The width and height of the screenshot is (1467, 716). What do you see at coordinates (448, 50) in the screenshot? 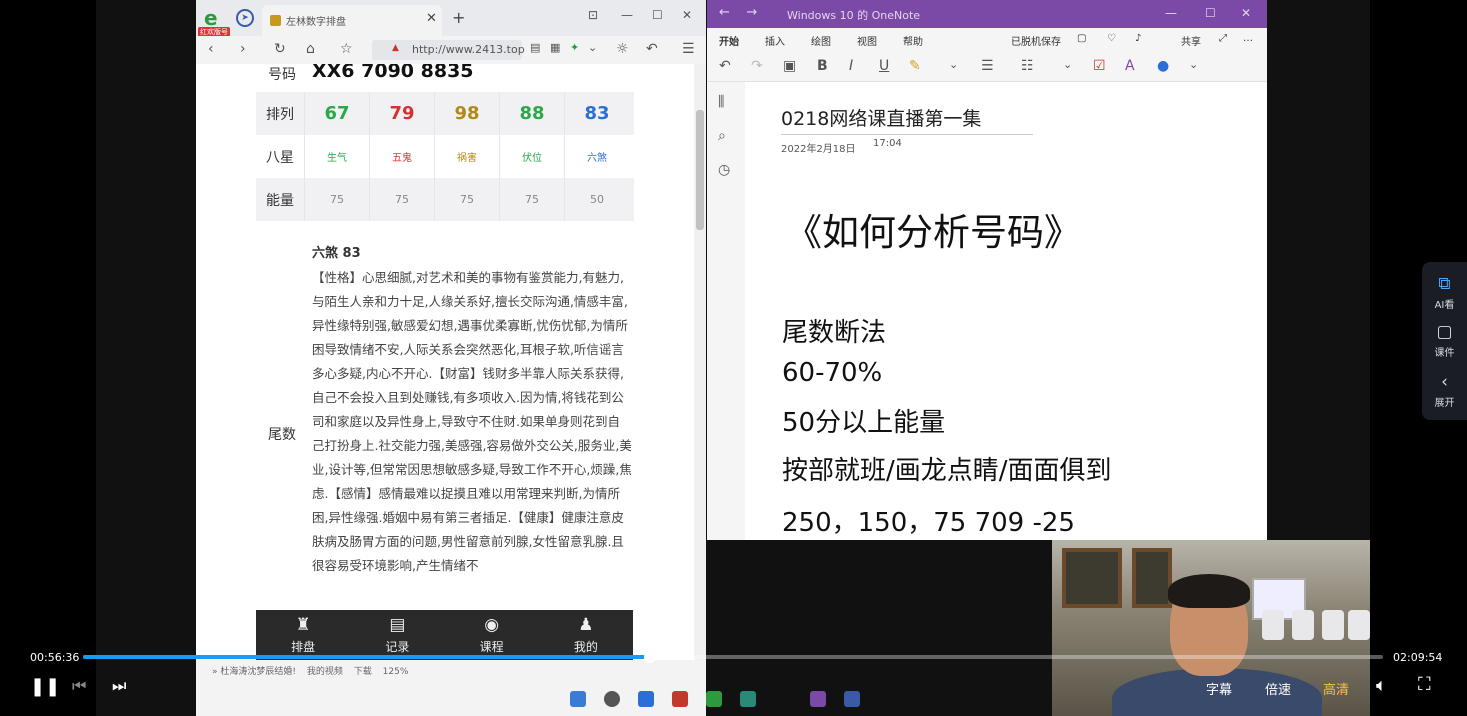
I see `address-bar: ▲ http://www.2413.top` at bounding box center [448, 50].